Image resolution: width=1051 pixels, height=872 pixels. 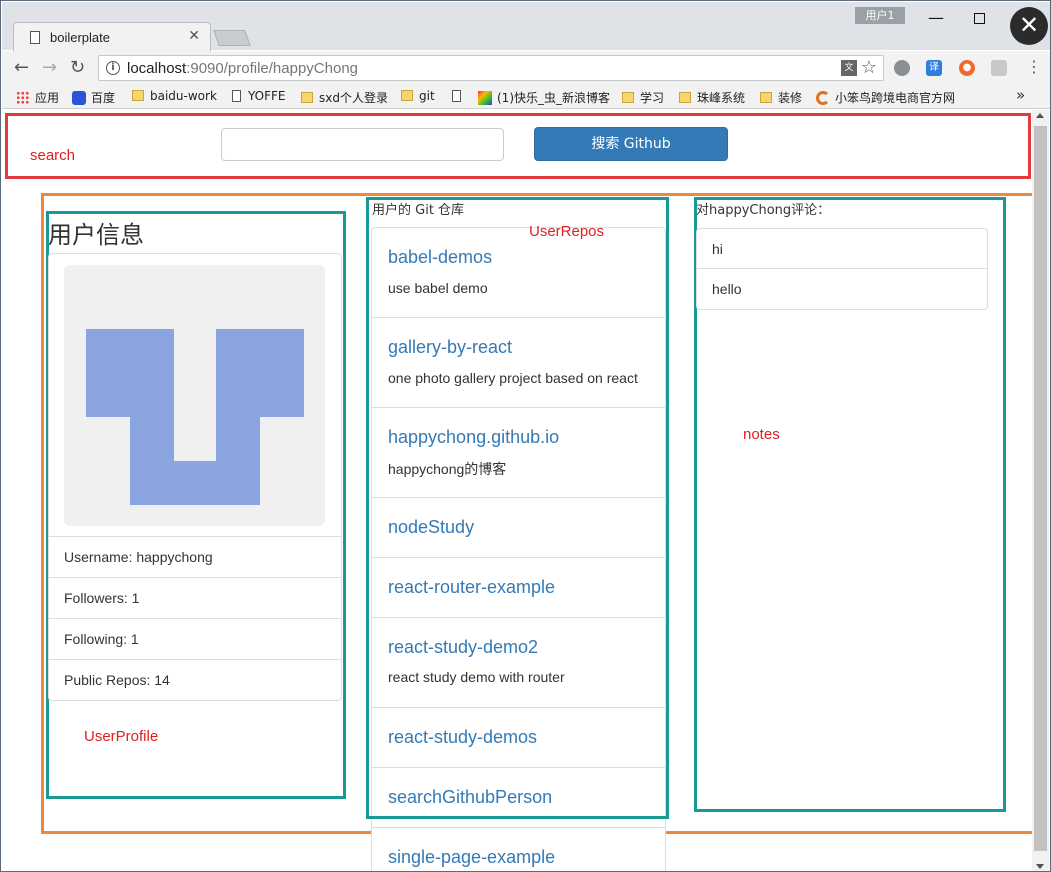 I want to click on bookmark-baidu-work: baidu-work, so click(x=174, y=96).